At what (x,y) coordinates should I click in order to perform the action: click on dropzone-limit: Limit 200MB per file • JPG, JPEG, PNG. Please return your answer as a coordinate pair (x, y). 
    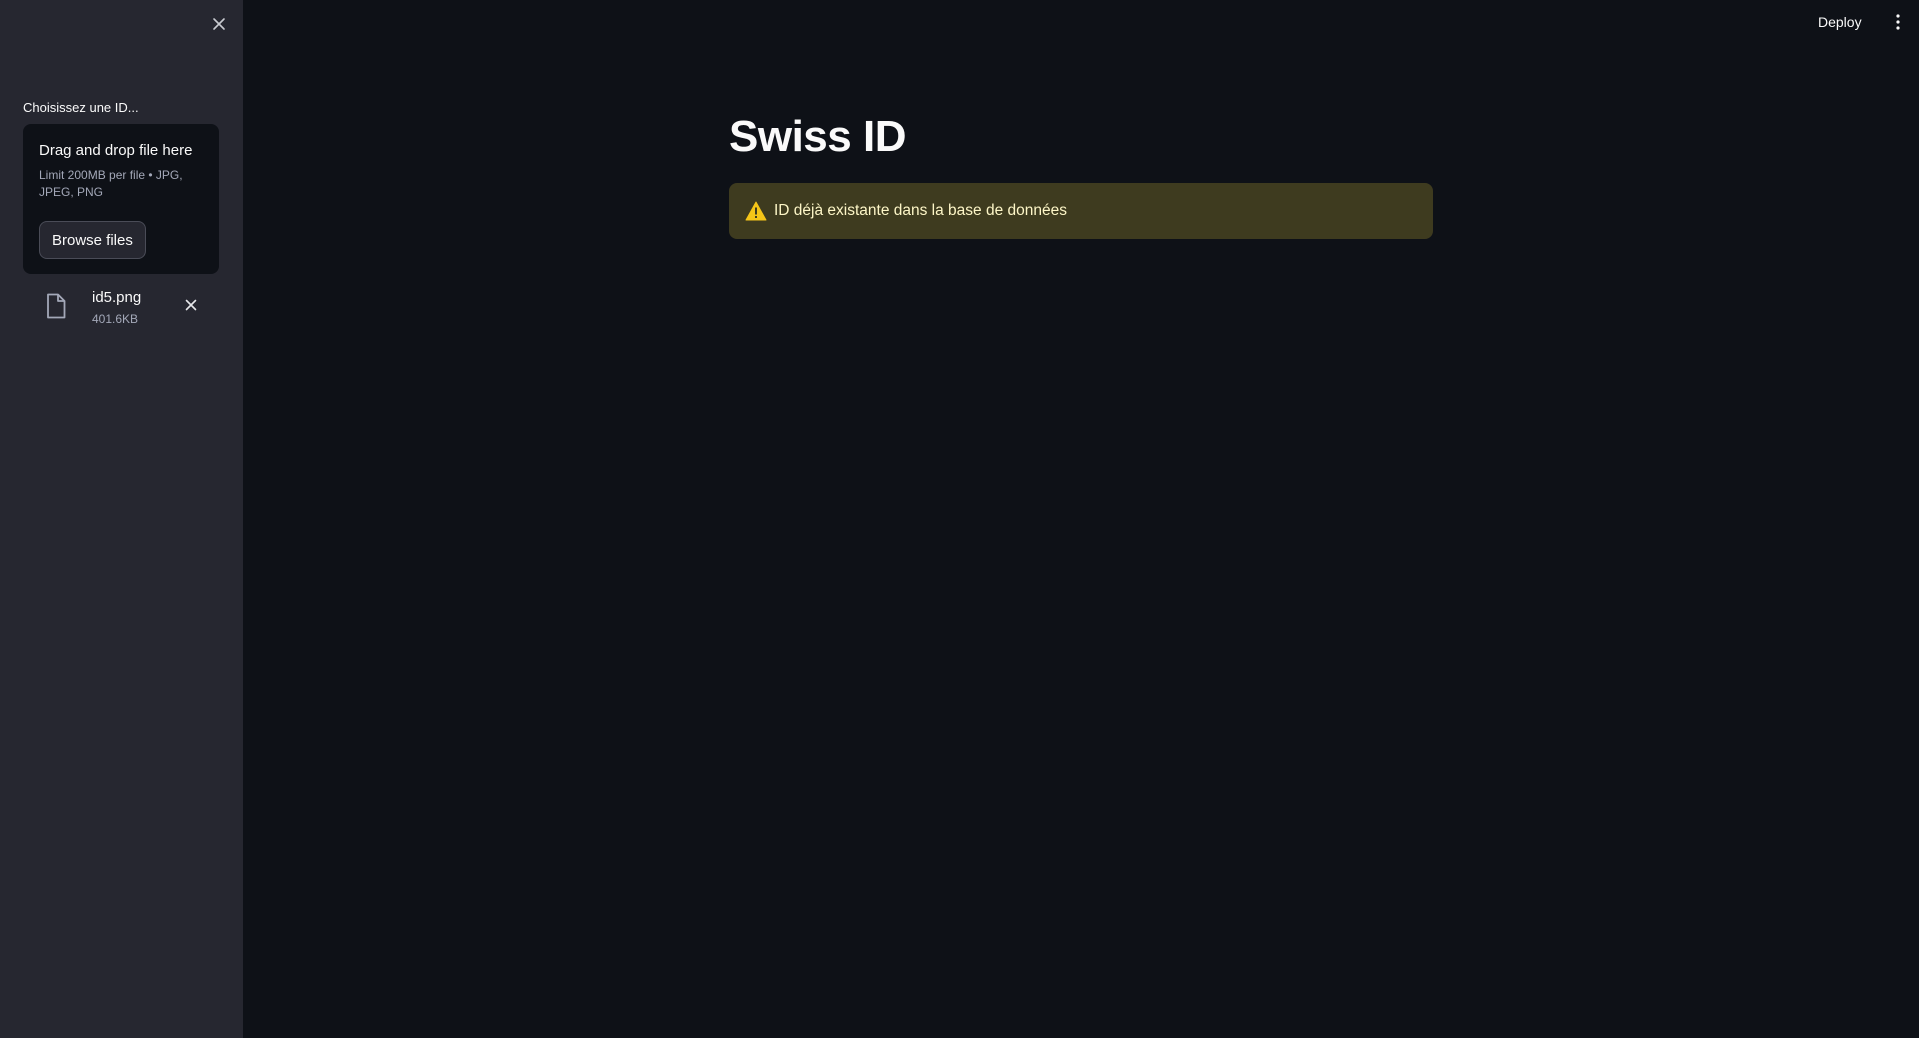
    Looking at the image, I should click on (111, 183).